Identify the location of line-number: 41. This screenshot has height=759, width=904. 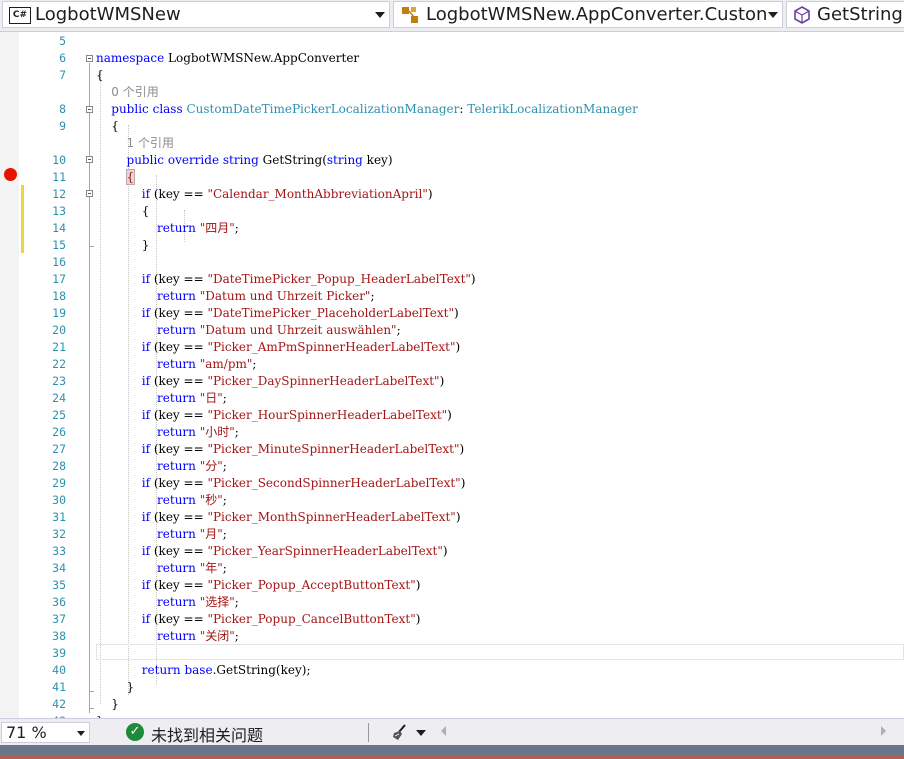
(59, 687).